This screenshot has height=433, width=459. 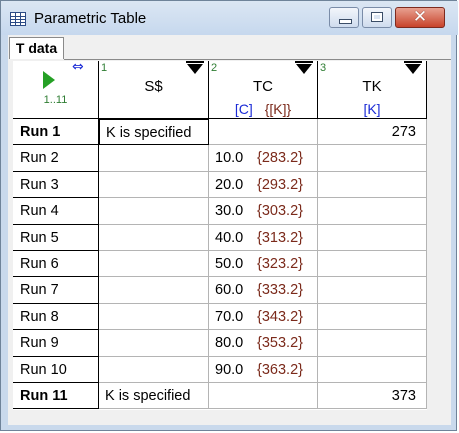 I want to click on row-header: Run 1, so click(x=56, y=132).